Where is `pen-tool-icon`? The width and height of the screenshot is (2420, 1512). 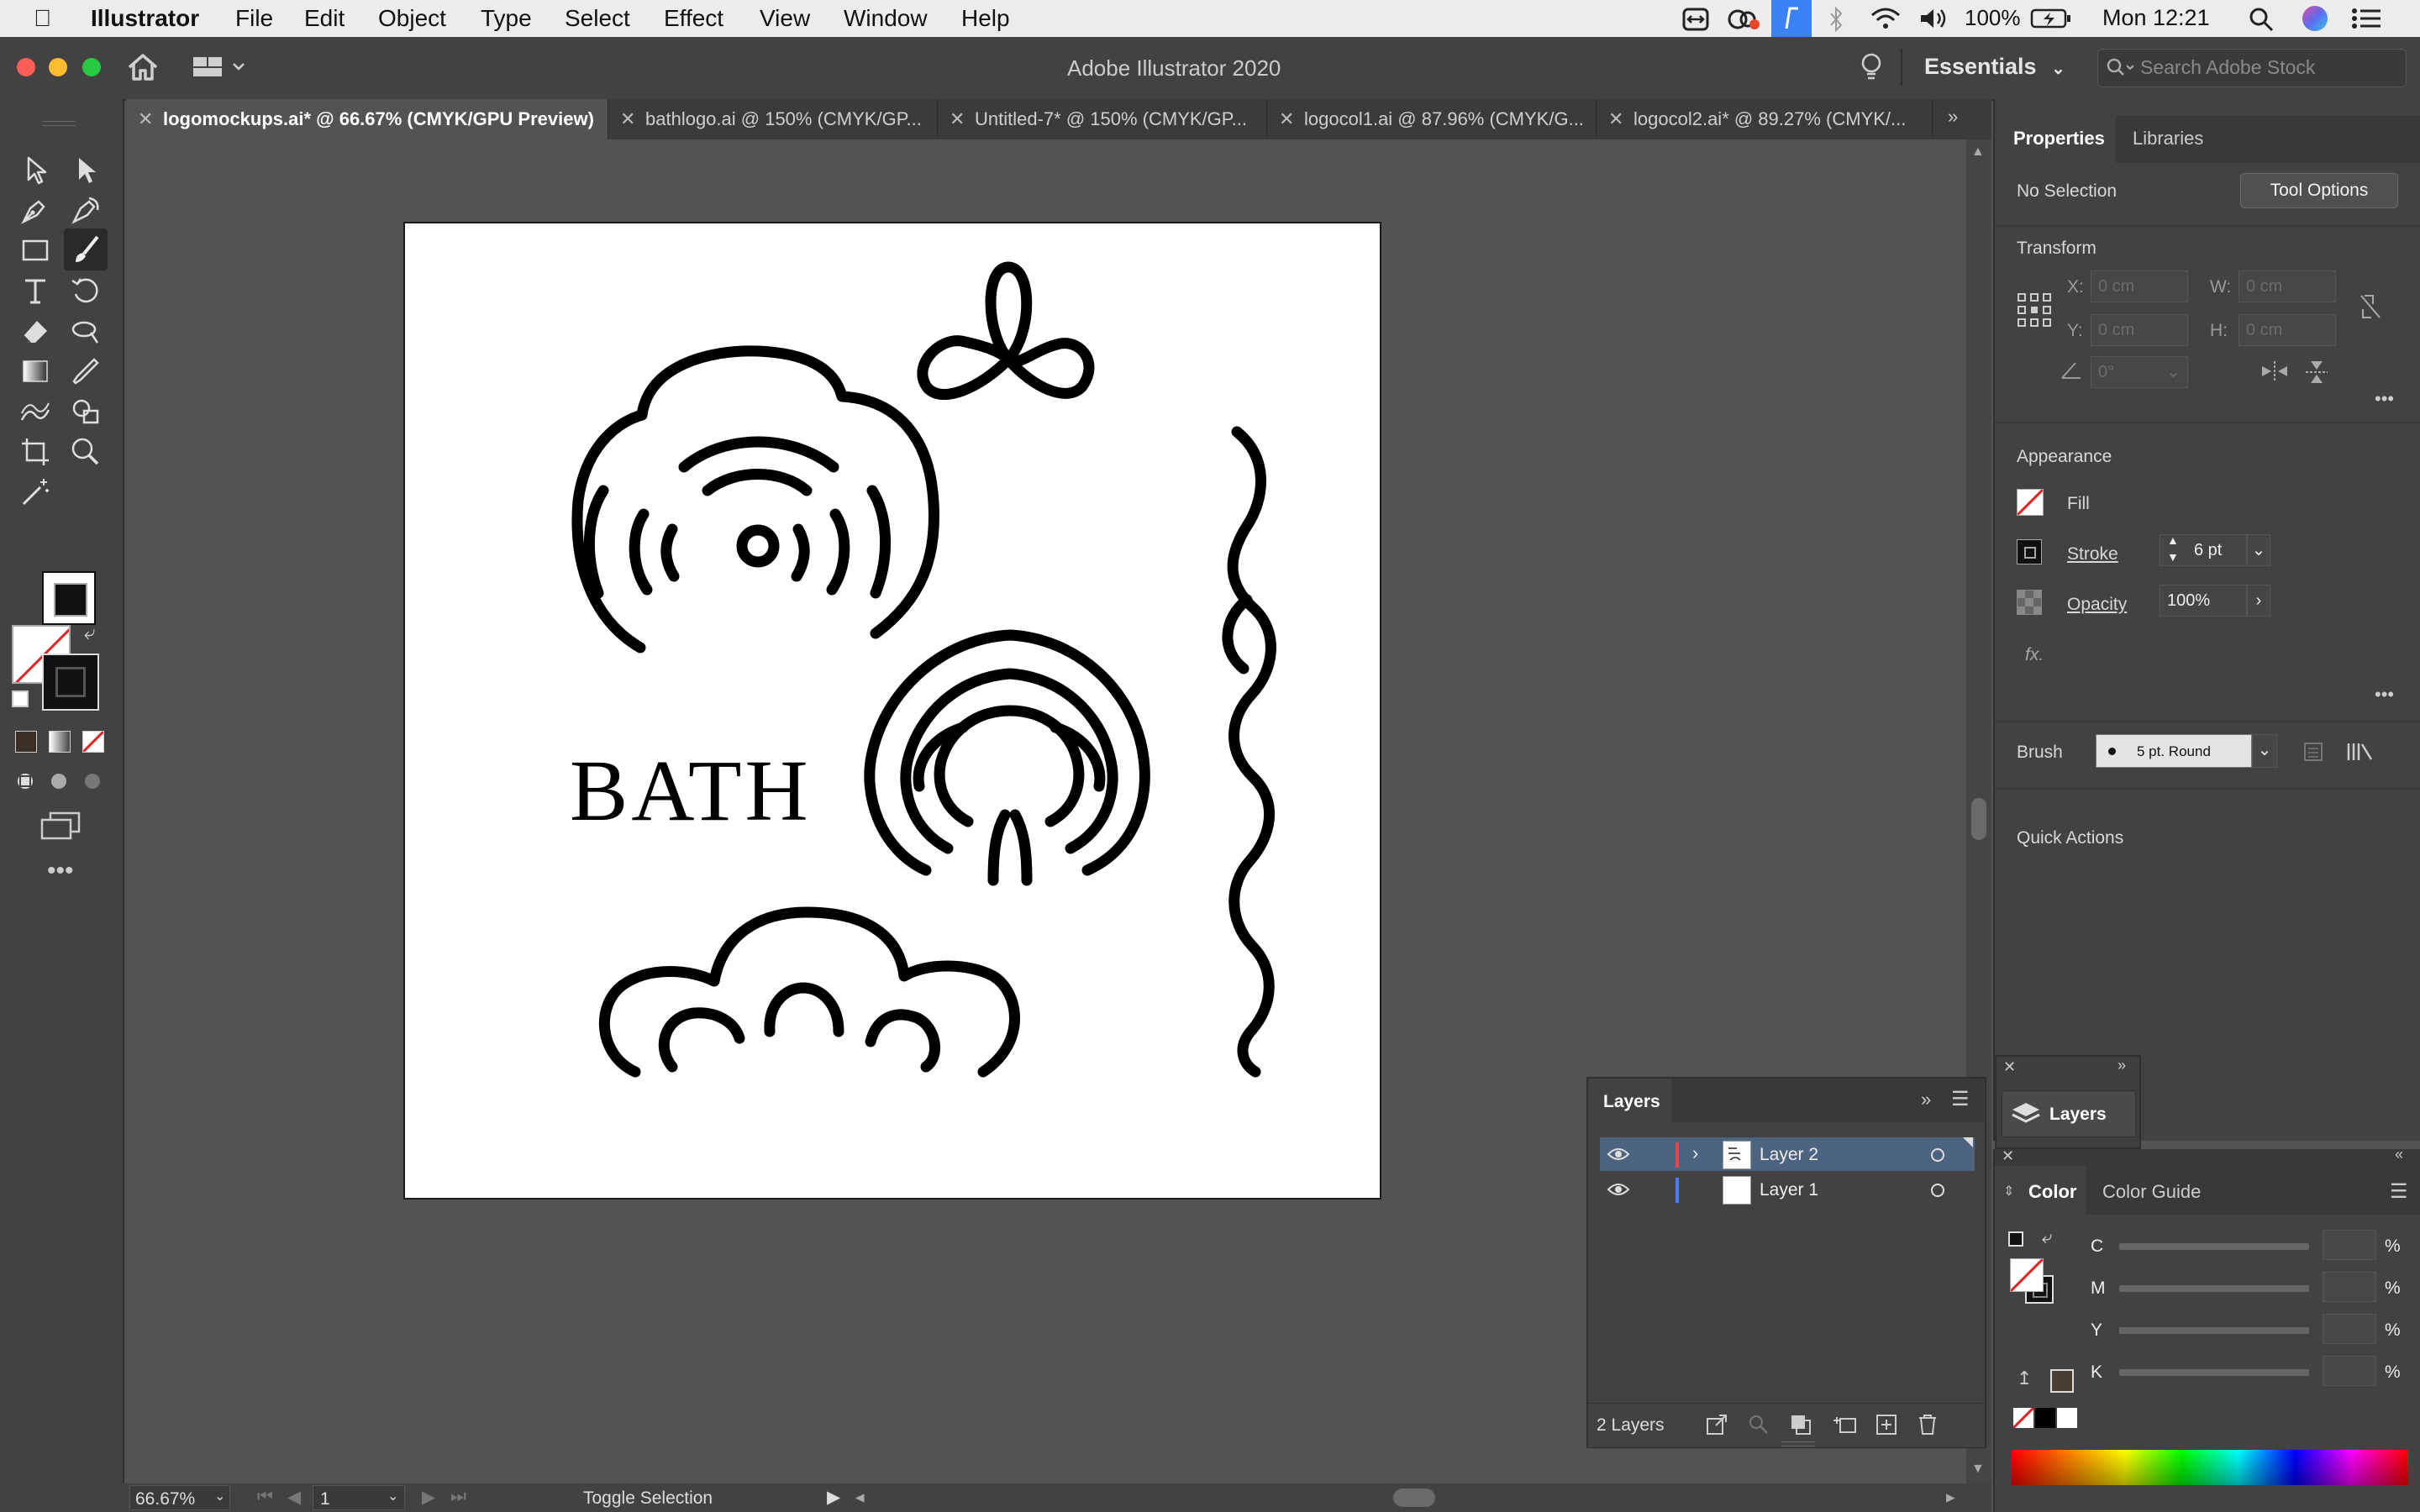
pen-tool-icon is located at coordinates (35, 210).